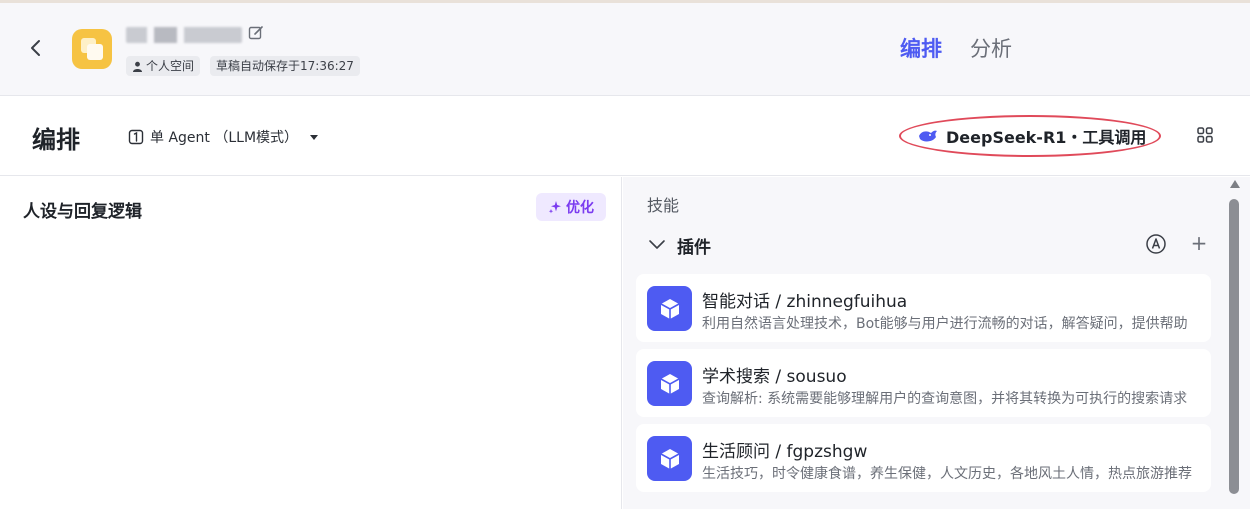  Describe the element at coordinates (184, 35) in the screenshot. I see `bot-name-redacted` at that location.